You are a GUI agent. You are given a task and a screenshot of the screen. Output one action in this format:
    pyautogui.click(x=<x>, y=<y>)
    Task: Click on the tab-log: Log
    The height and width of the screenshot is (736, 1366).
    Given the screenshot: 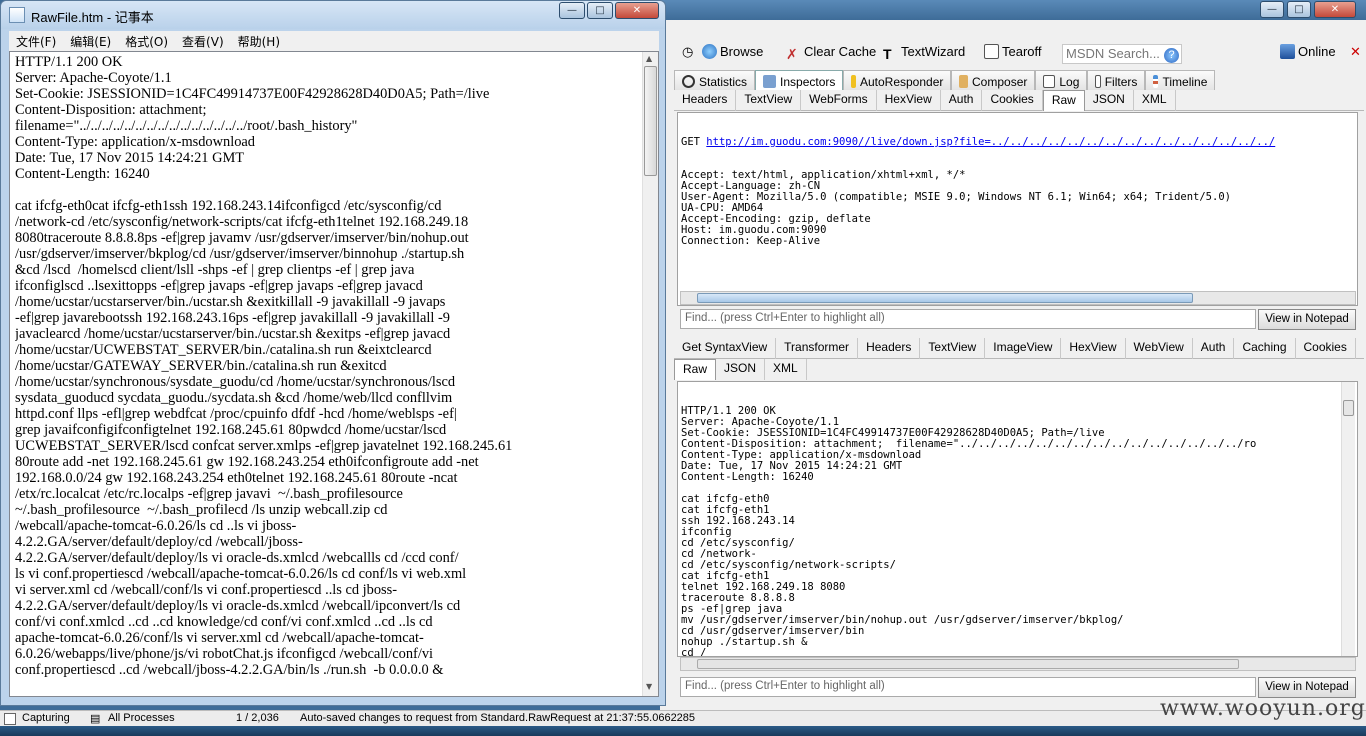 What is the action you would take?
    pyautogui.click(x=1061, y=80)
    